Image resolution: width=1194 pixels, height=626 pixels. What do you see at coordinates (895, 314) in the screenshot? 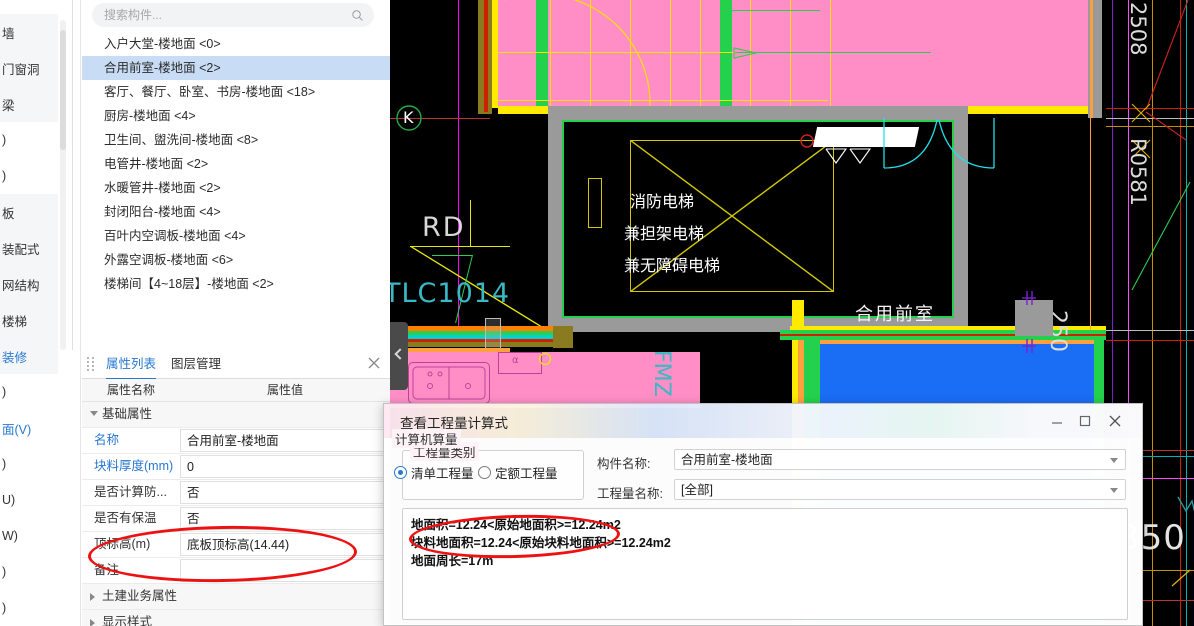
I see `cad-label-room-name: 合用前室` at bounding box center [895, 314].